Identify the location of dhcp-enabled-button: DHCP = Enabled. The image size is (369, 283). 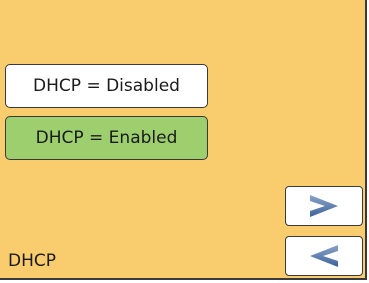
(106, 138).